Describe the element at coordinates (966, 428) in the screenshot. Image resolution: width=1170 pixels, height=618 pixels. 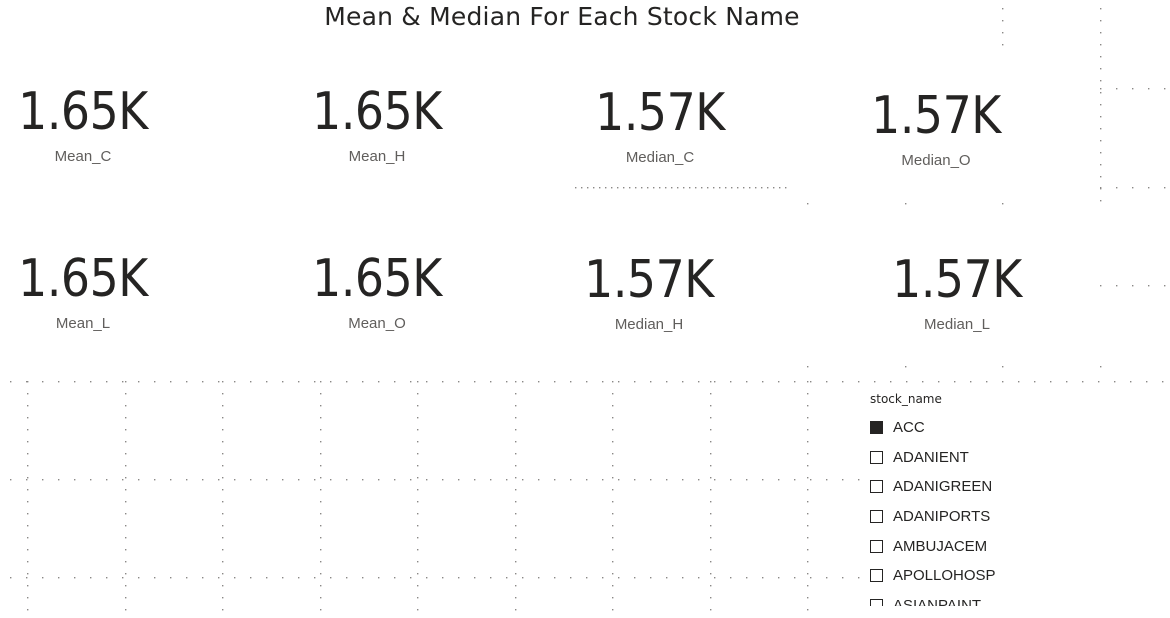
I see `slicer-item-acc: ACC` at that location.